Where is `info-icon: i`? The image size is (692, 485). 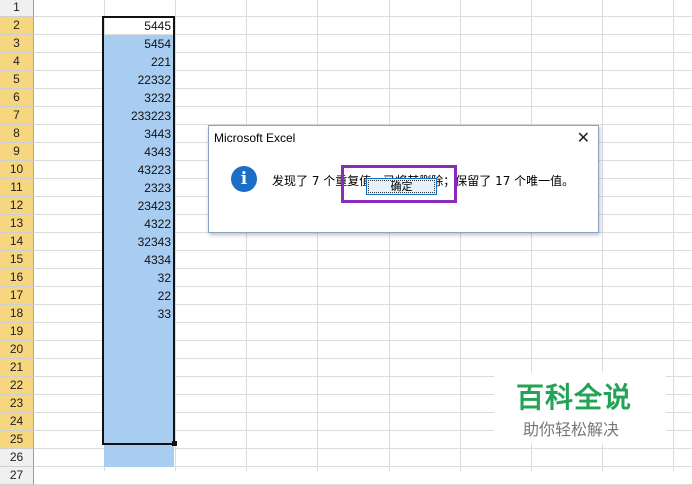
info-icon: i is located at coordinates (244, 179).